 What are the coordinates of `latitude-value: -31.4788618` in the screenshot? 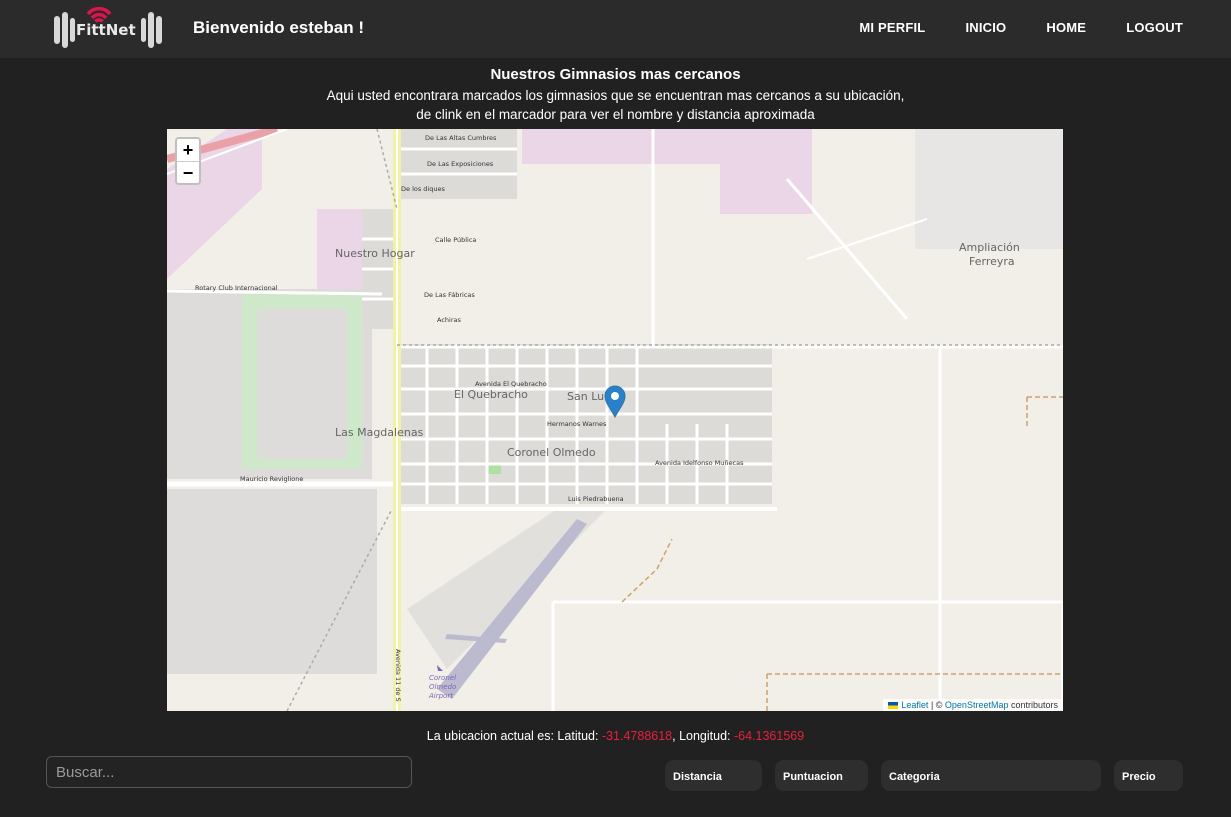 It's located at (637, 736).